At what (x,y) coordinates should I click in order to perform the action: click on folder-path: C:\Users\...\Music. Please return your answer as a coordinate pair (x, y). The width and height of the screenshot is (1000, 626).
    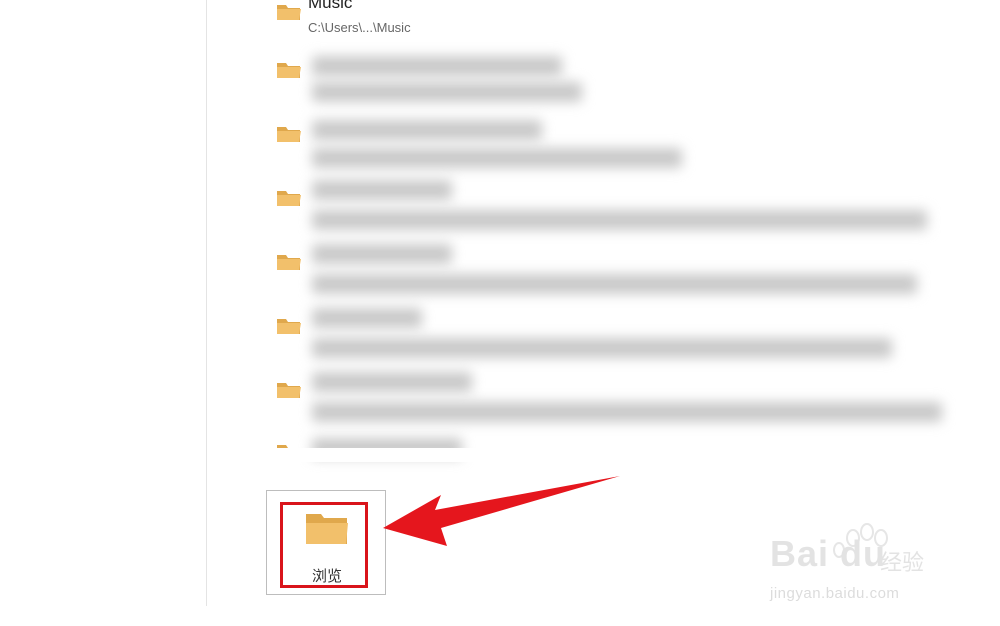
    Looking at the image, I should click on (359, 27).